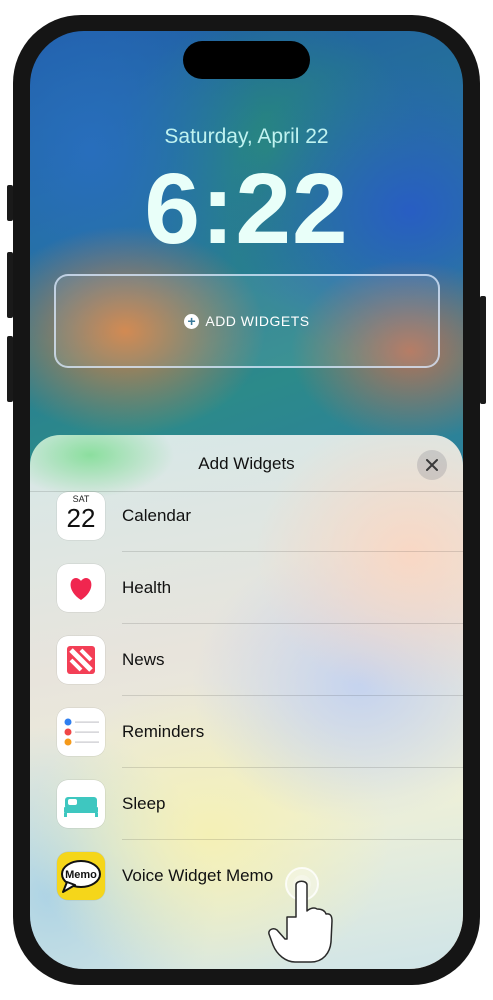  I want to click on reminders-icon, so click(81, 732).